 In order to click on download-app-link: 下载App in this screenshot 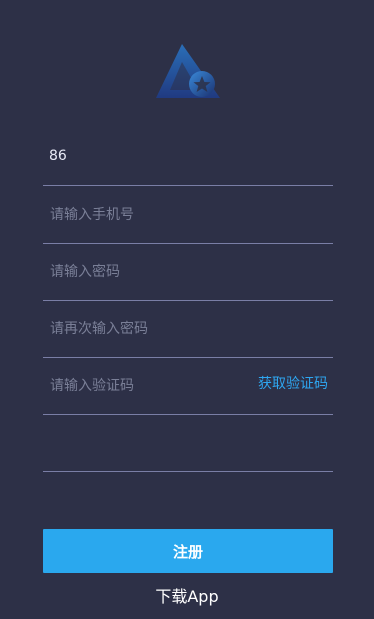, I will do `click(187, 597)`.